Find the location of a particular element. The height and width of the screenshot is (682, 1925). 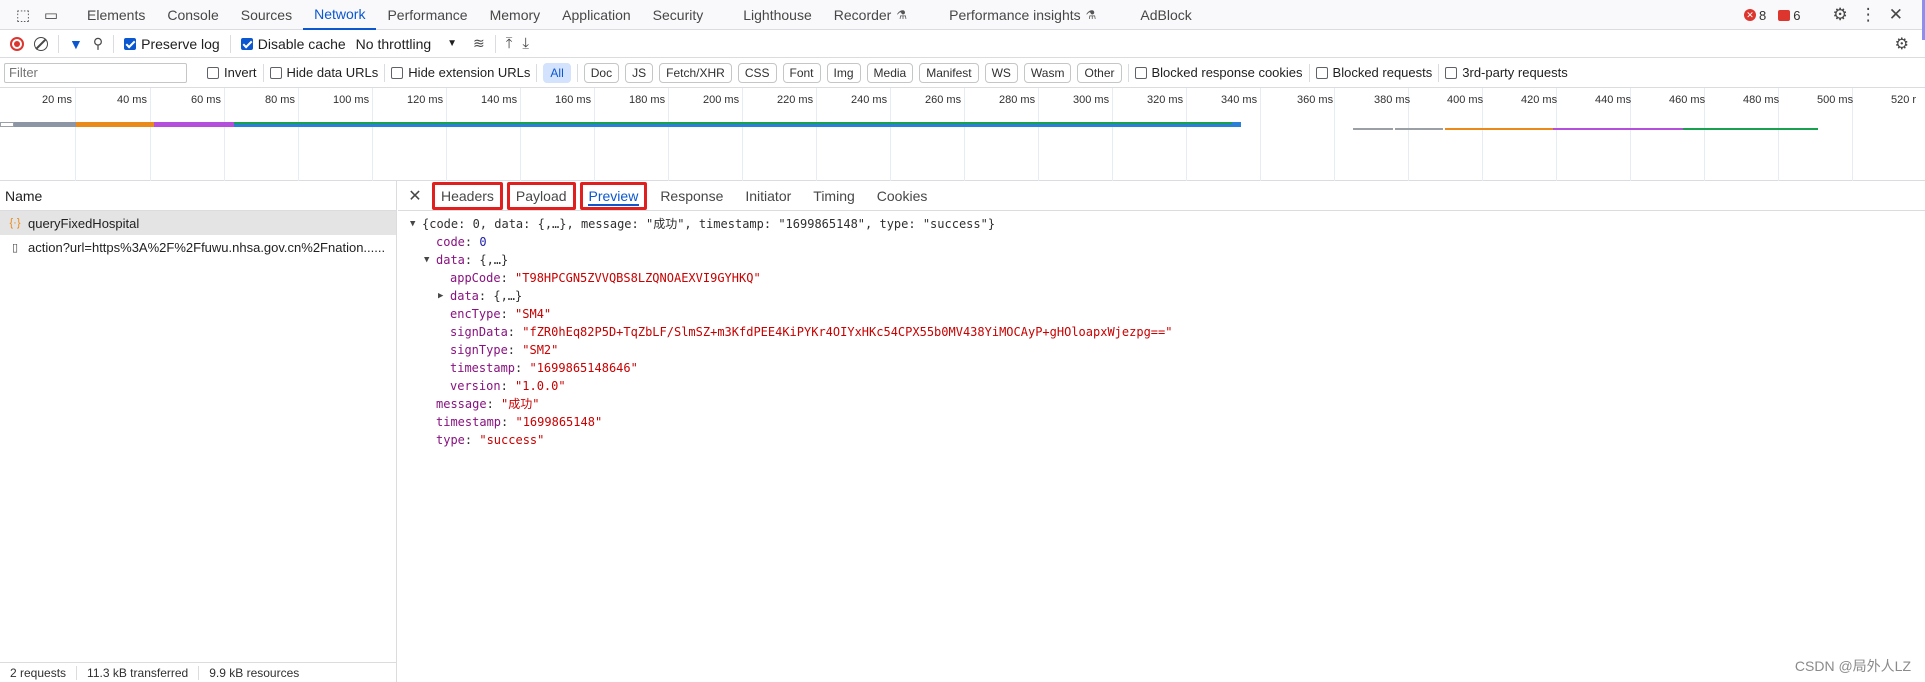

type-filter-other: Other is located at coordinates (1099, 72).